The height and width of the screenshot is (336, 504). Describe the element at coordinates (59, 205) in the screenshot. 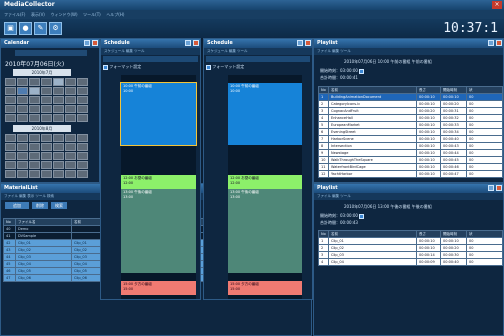

I see `search-button: 検索` at that location.